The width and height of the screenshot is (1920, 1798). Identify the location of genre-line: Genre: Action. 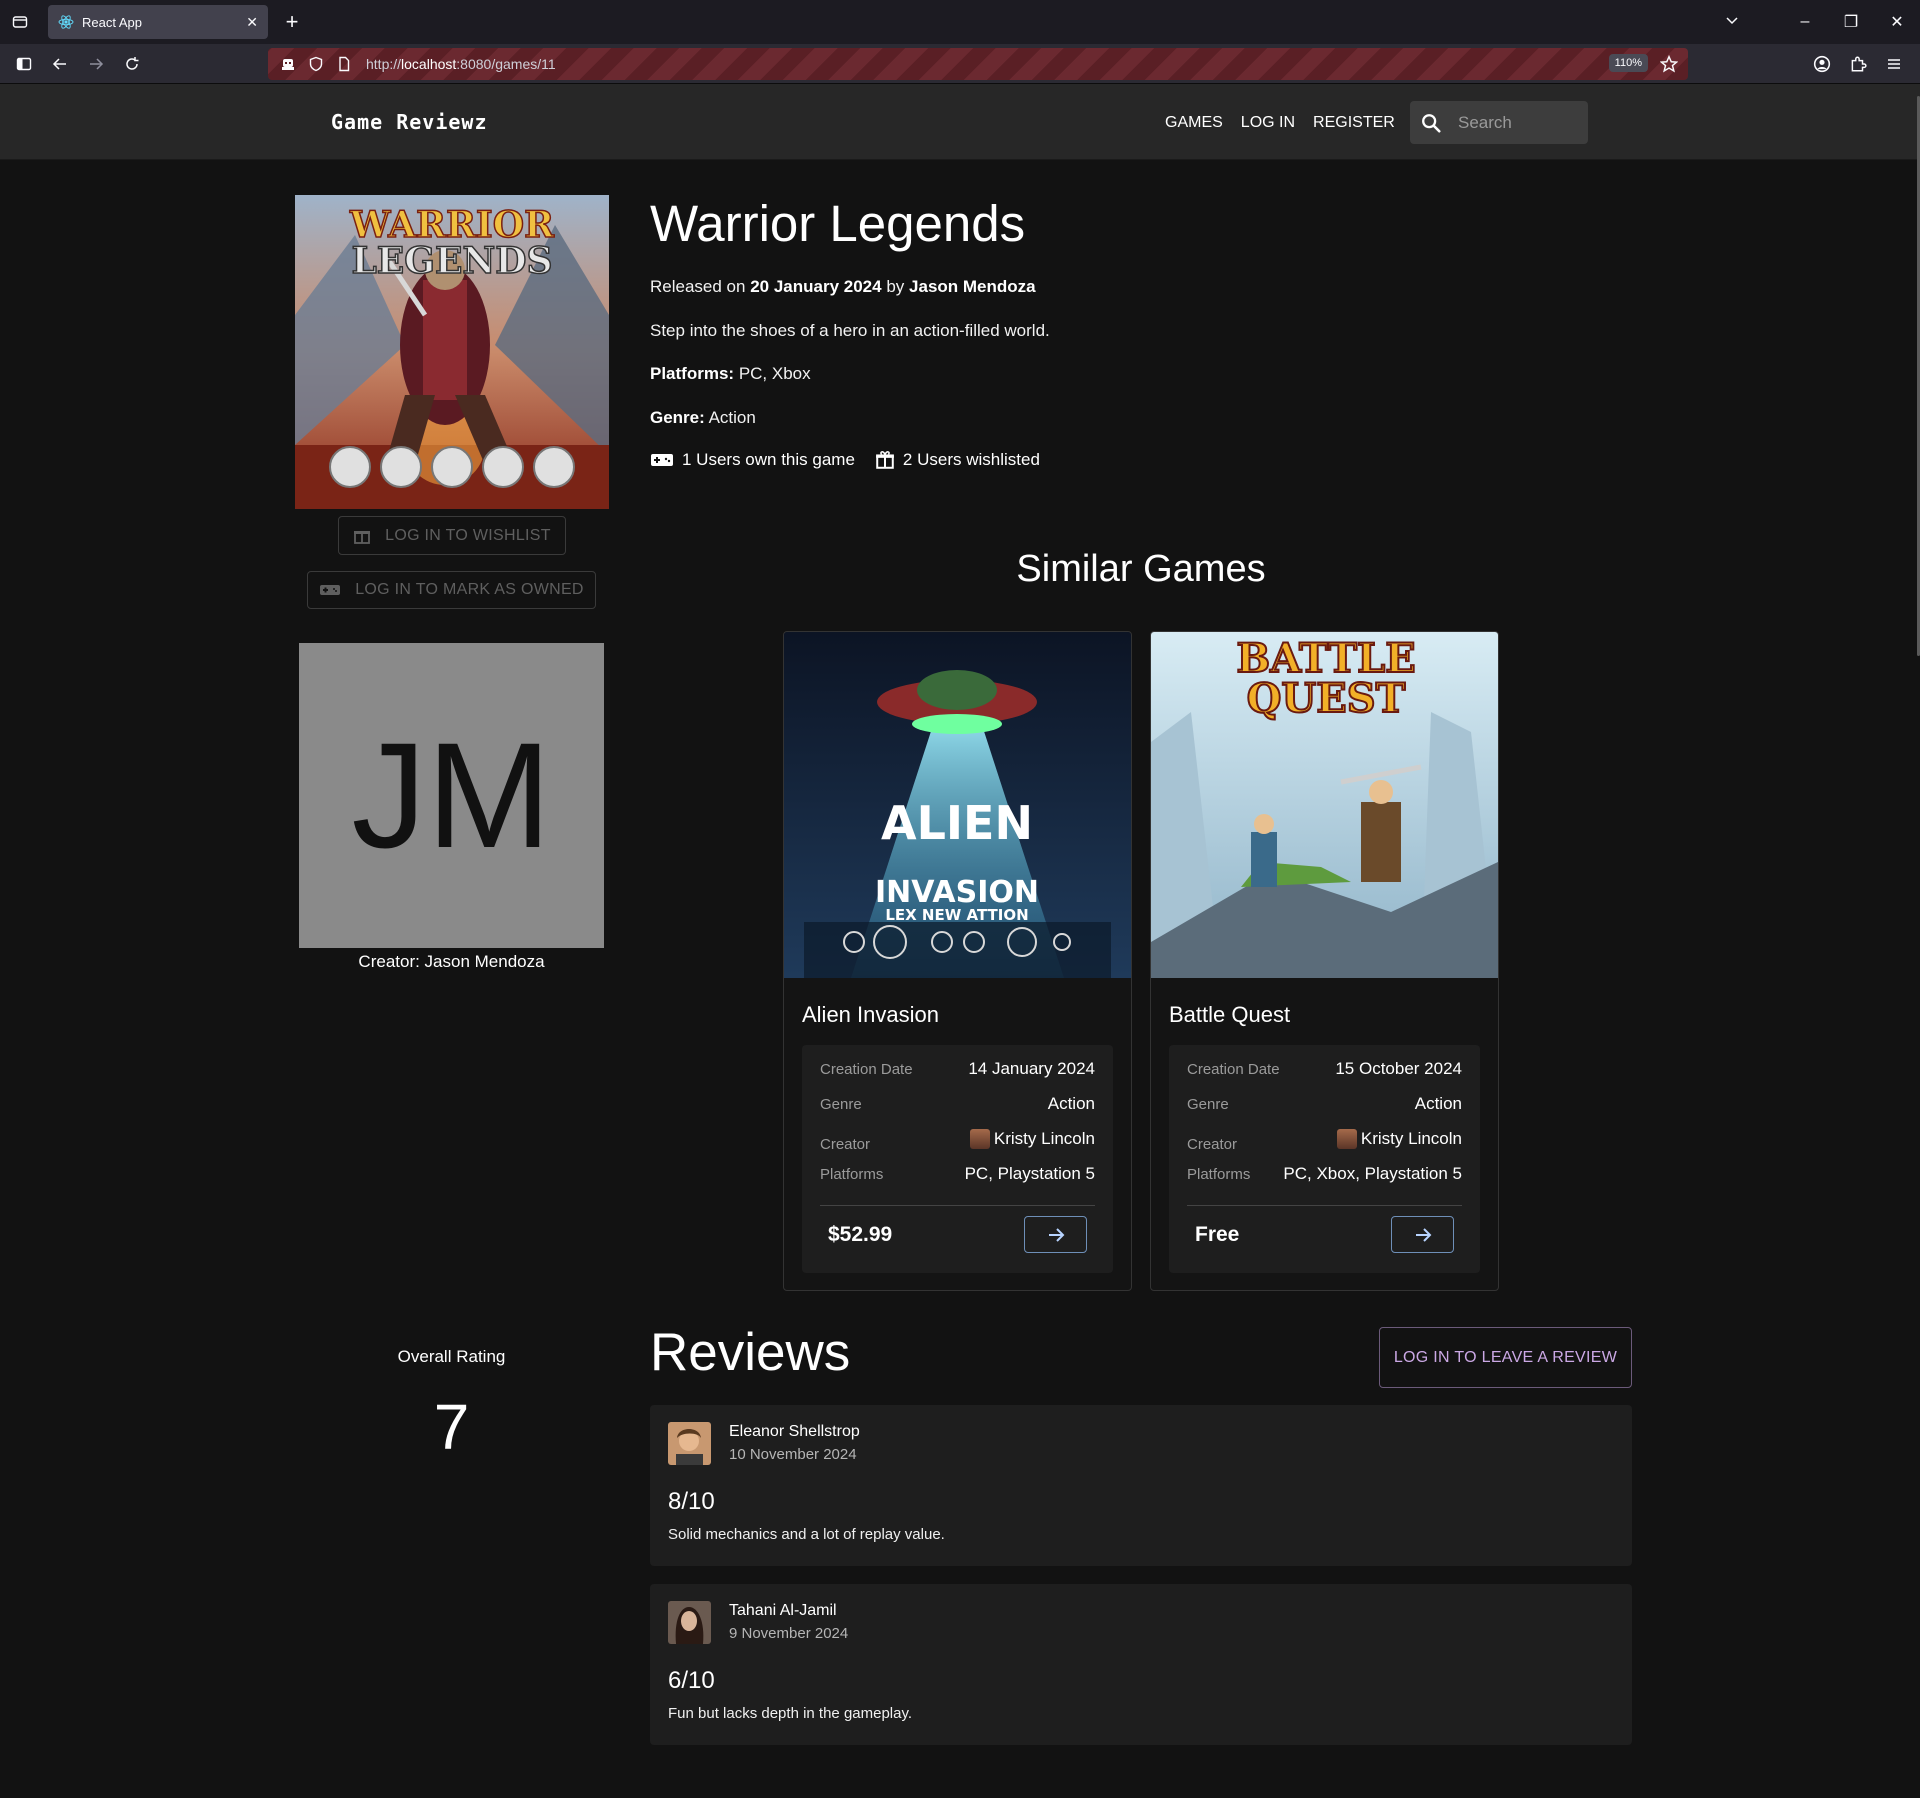
(703, 417).